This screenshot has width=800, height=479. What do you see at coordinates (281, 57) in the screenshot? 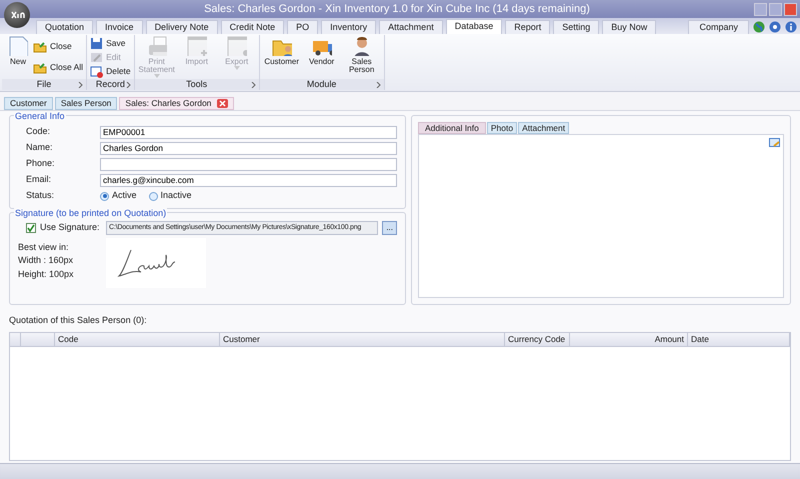
I see `ribbon-button: Customer` at bounding box center [281, 57].